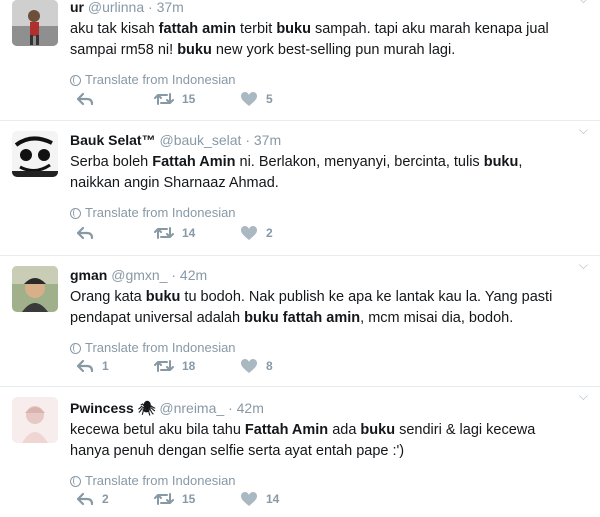 The width and height of the screenshot is (600, 517). I want to click on user-handle: @gmxn_, so click(139, 275).